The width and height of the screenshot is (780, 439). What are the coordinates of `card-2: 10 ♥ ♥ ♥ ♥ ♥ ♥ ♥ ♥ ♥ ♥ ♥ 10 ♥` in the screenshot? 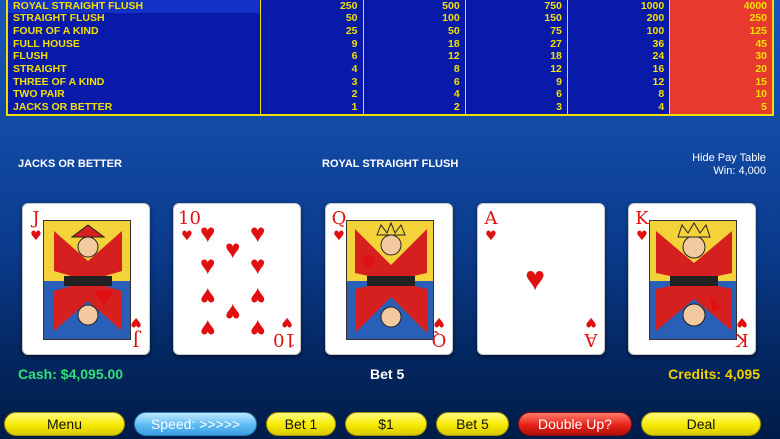 It's located at (237, 279).